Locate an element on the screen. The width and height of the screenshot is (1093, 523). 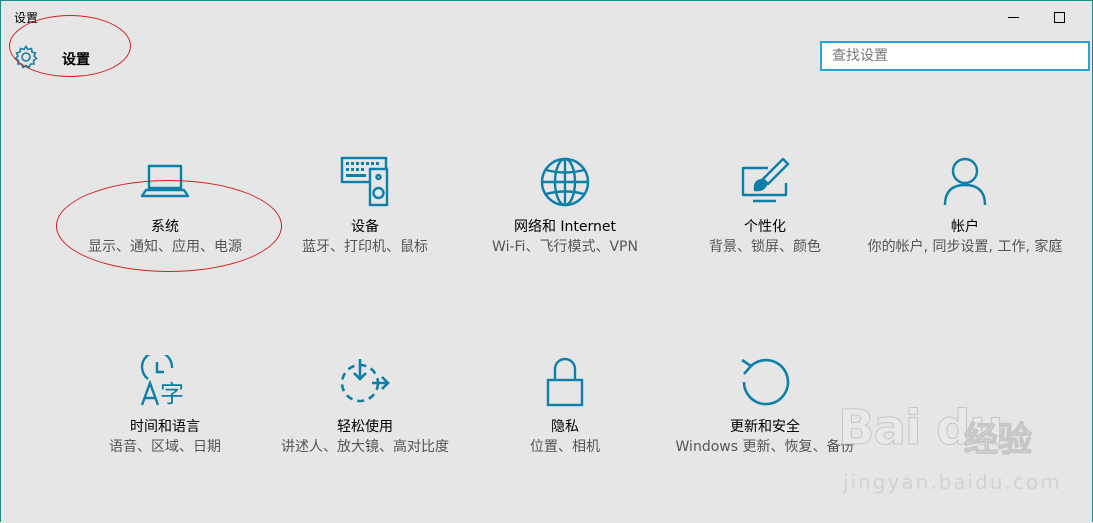
tile-title: 帐户 is located at coordinates (965, 227).